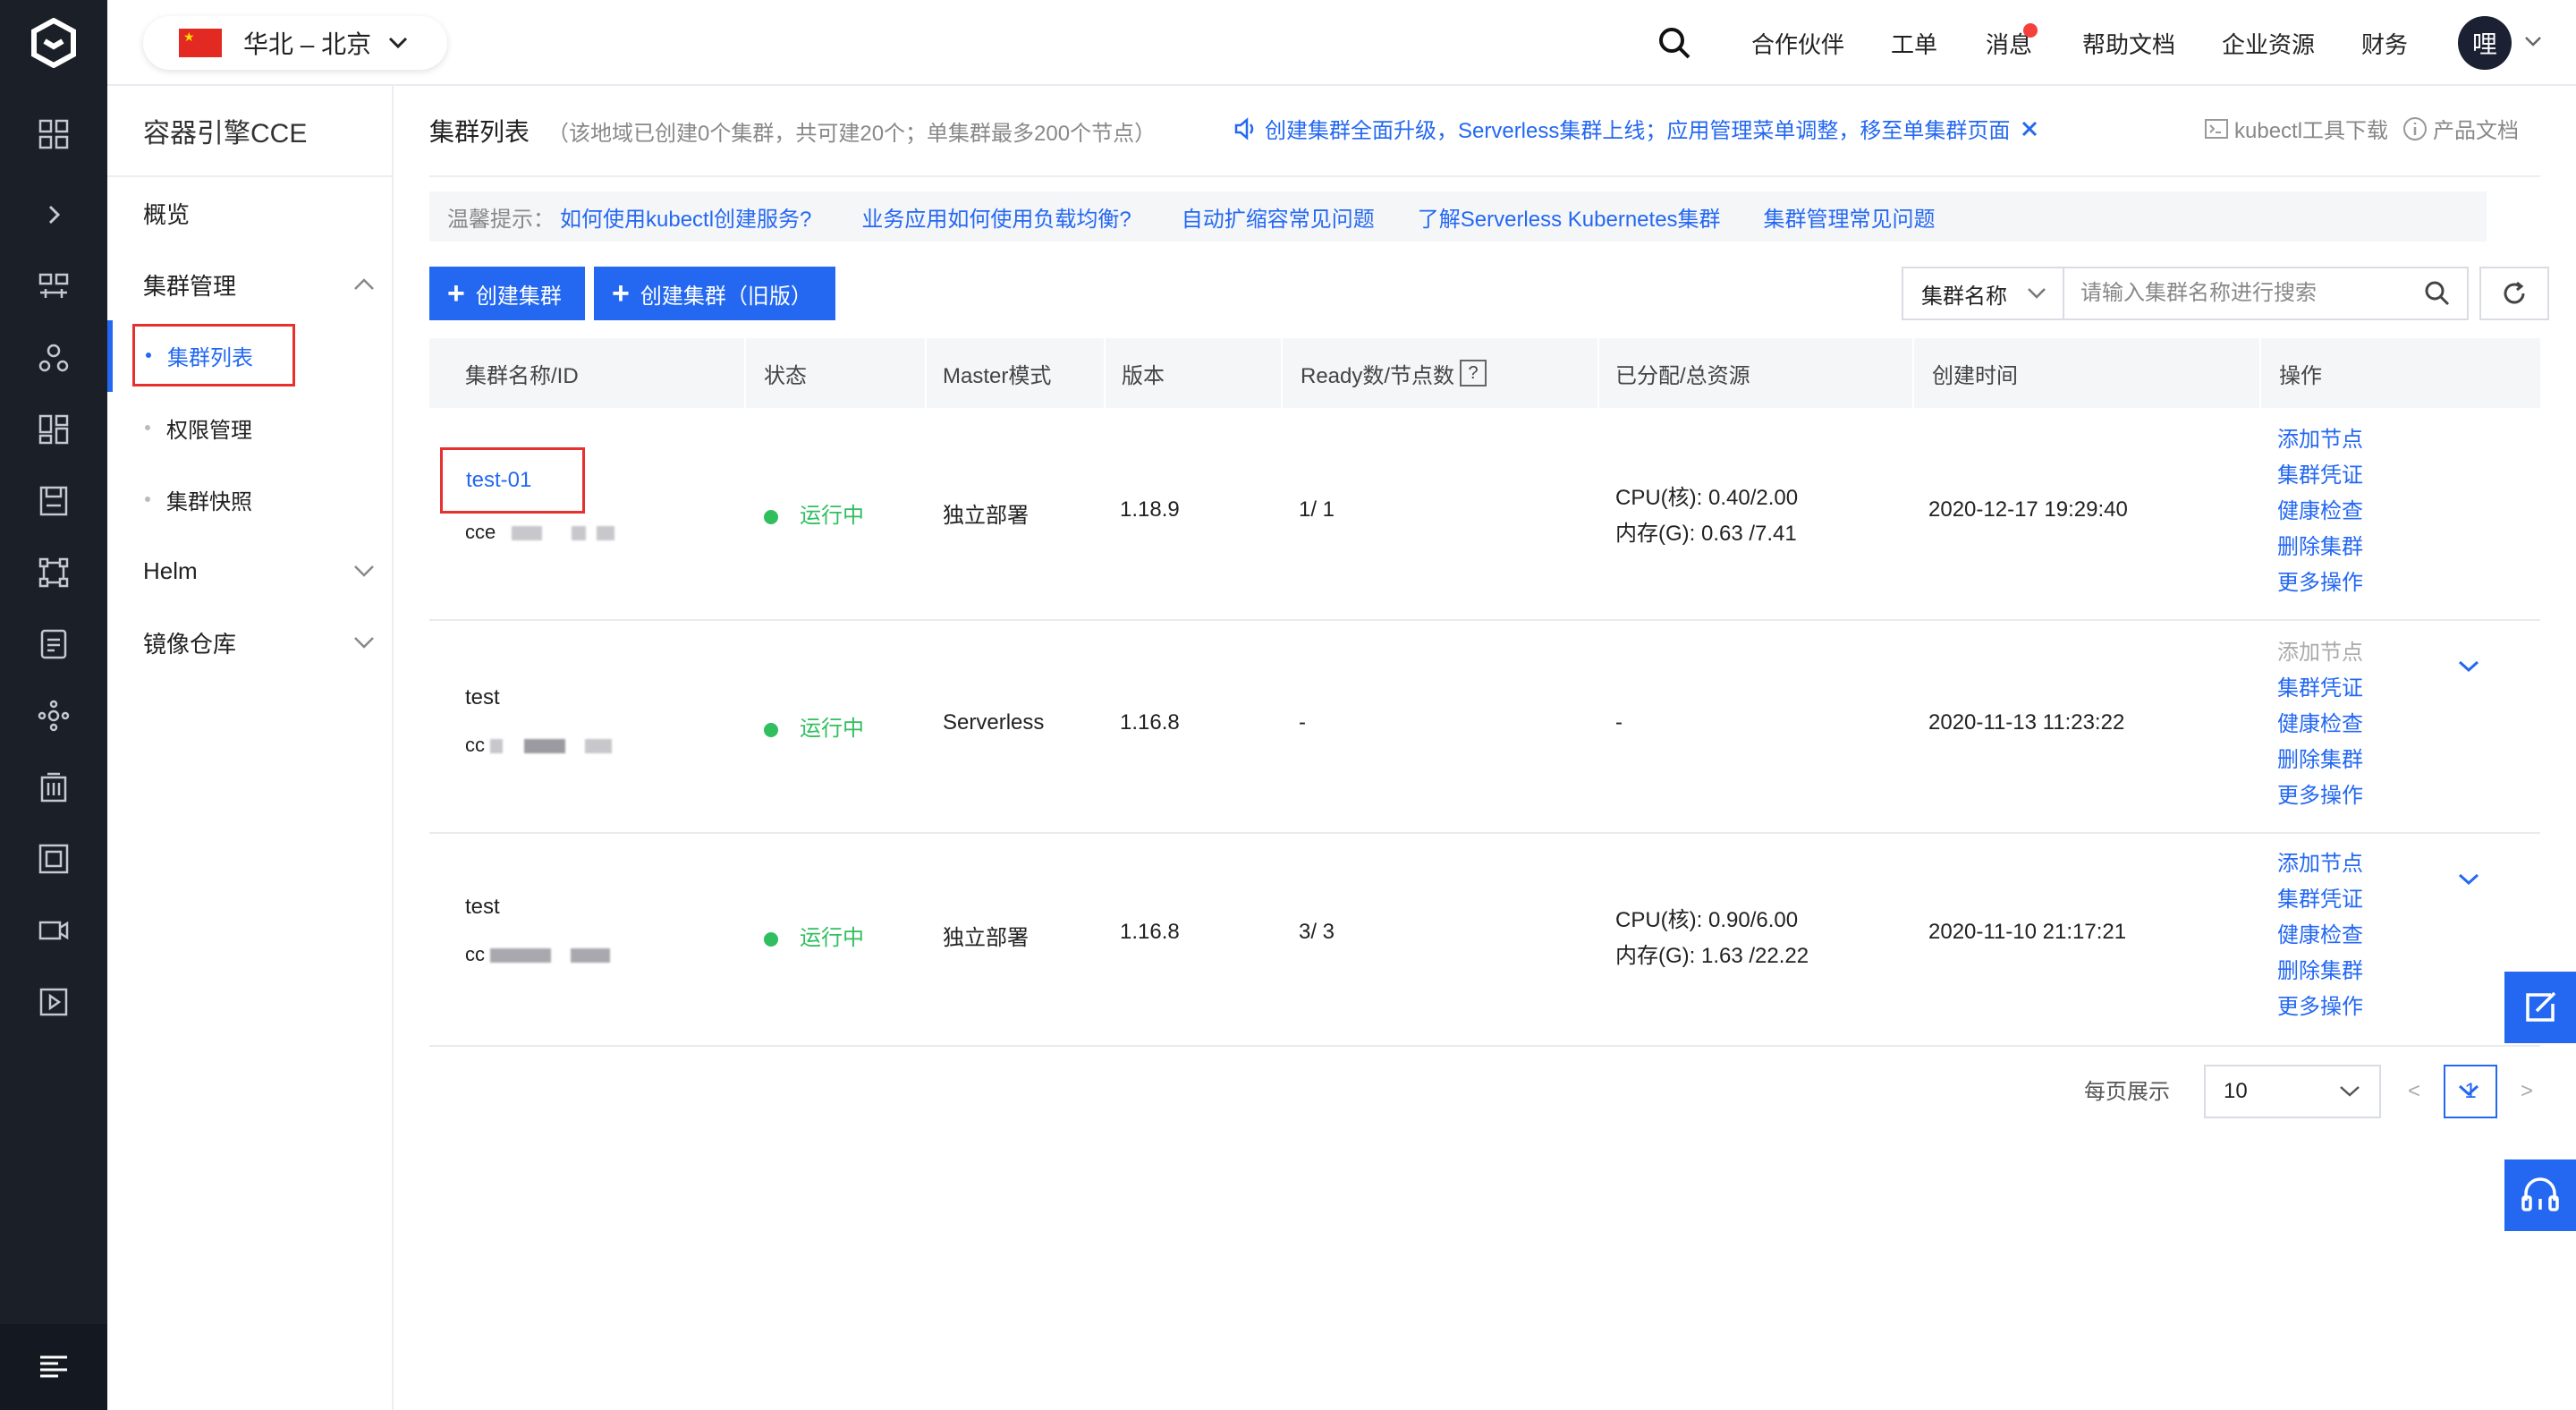  Describe the element at coordinates (2476, 128) in the screenshot. I see `product-docs-link: 产品文档` at that location.